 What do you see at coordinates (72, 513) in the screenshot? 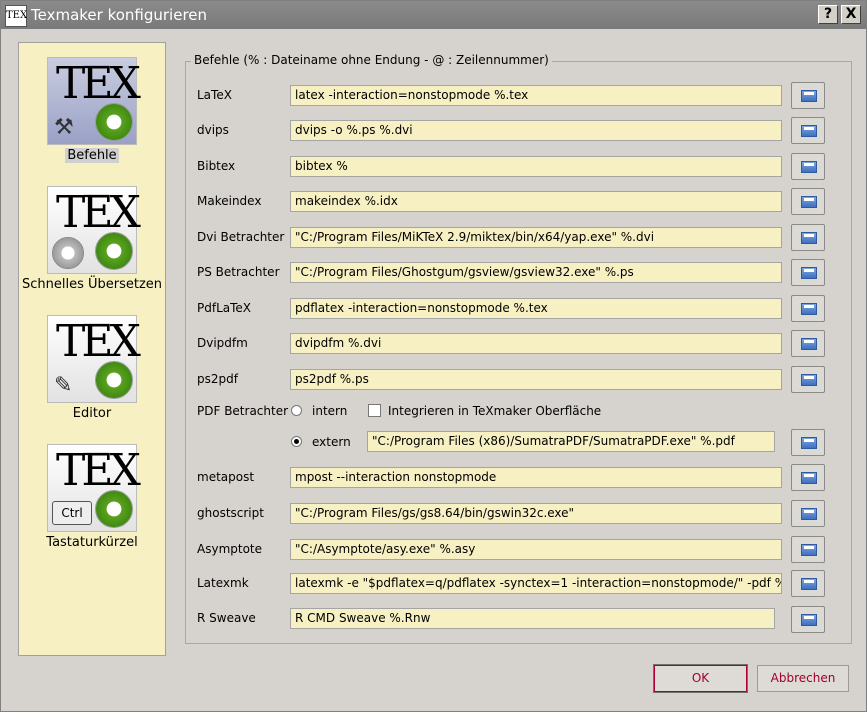
I see `ctrl-key-icon: Ctrl` at bounding box center [72, 513].